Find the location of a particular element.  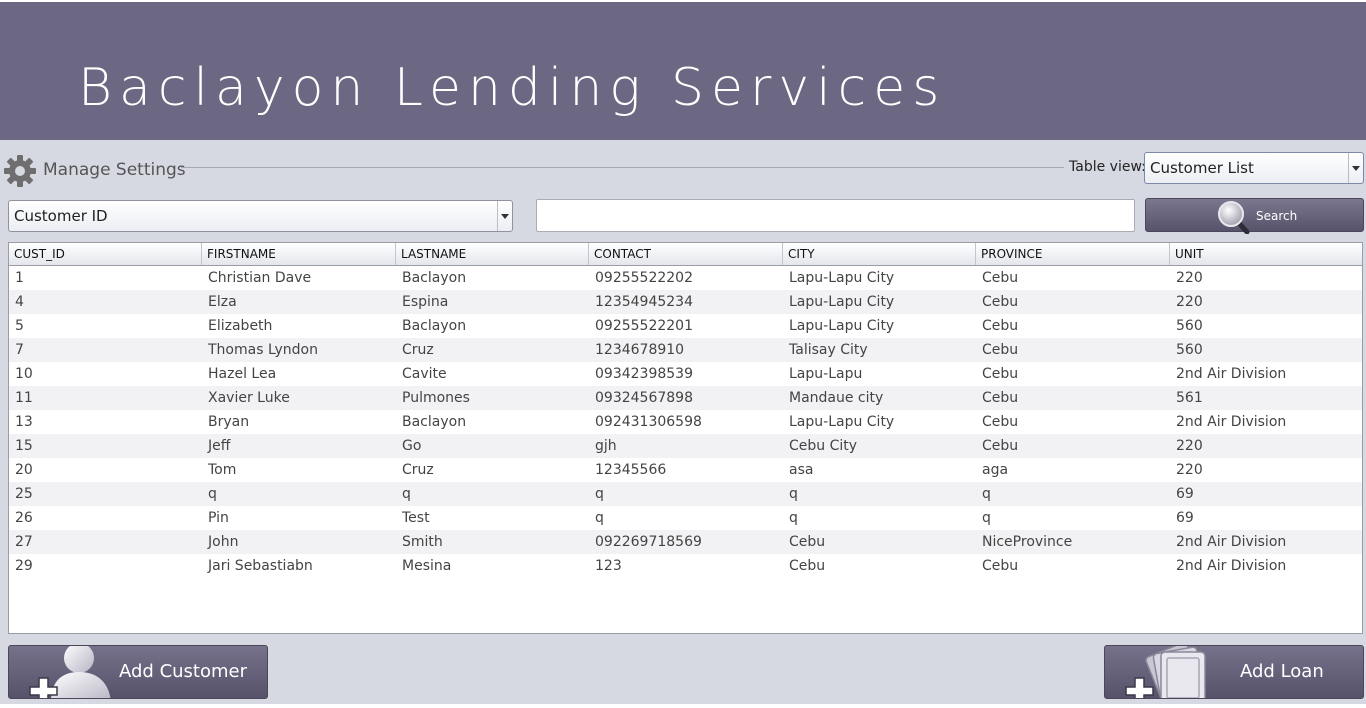

table-cell: 09255522202 is located at coordinates (686, 278).